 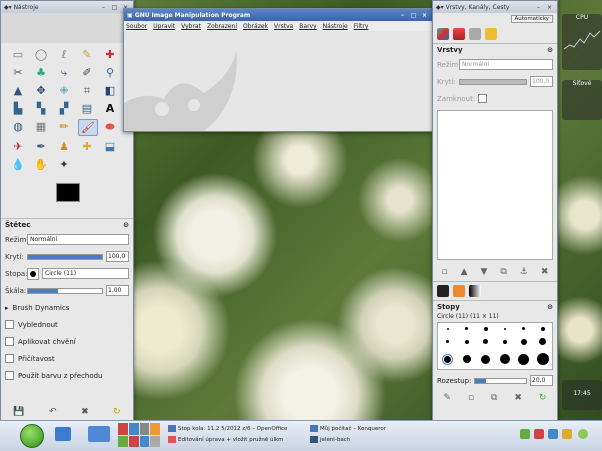 I want to click on tab-undo-icon, so click(x=491, y=34).